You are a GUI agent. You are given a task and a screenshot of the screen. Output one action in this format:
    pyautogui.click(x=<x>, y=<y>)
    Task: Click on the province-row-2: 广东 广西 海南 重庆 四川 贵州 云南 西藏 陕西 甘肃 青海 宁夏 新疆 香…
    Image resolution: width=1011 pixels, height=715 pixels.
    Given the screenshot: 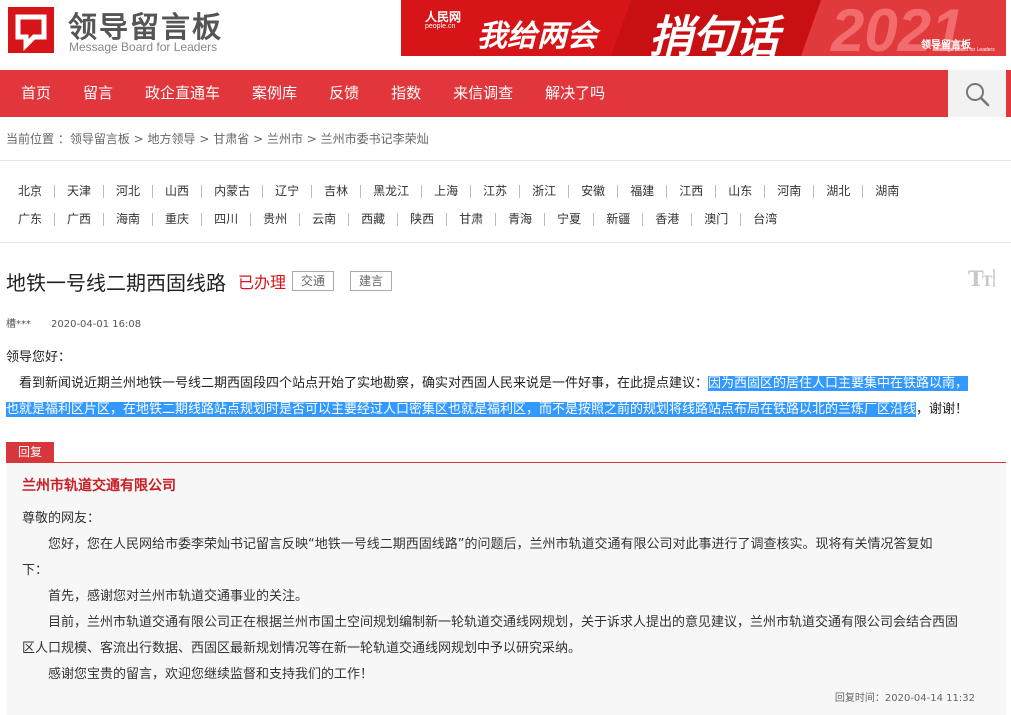 What is the action you would take?
    pyautogui.click(x=508, y=219)
    